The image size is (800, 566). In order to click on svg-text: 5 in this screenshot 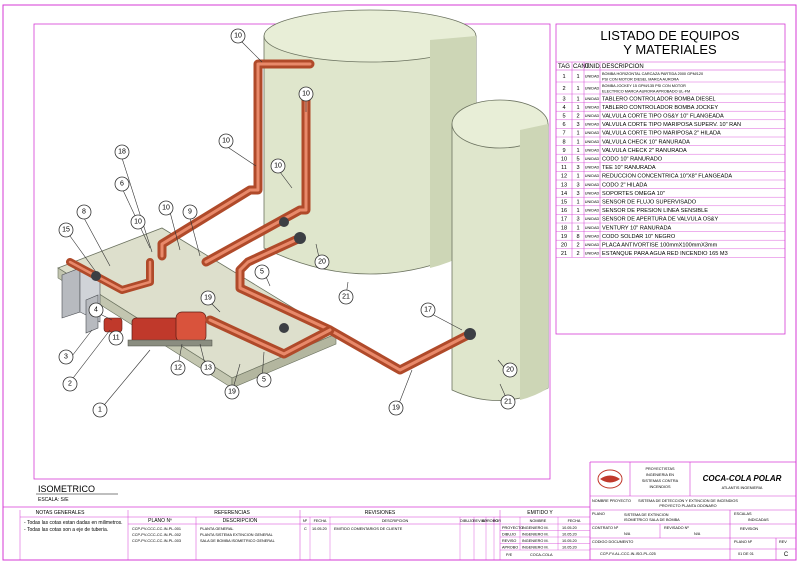, I will do `click(262, 272)`.